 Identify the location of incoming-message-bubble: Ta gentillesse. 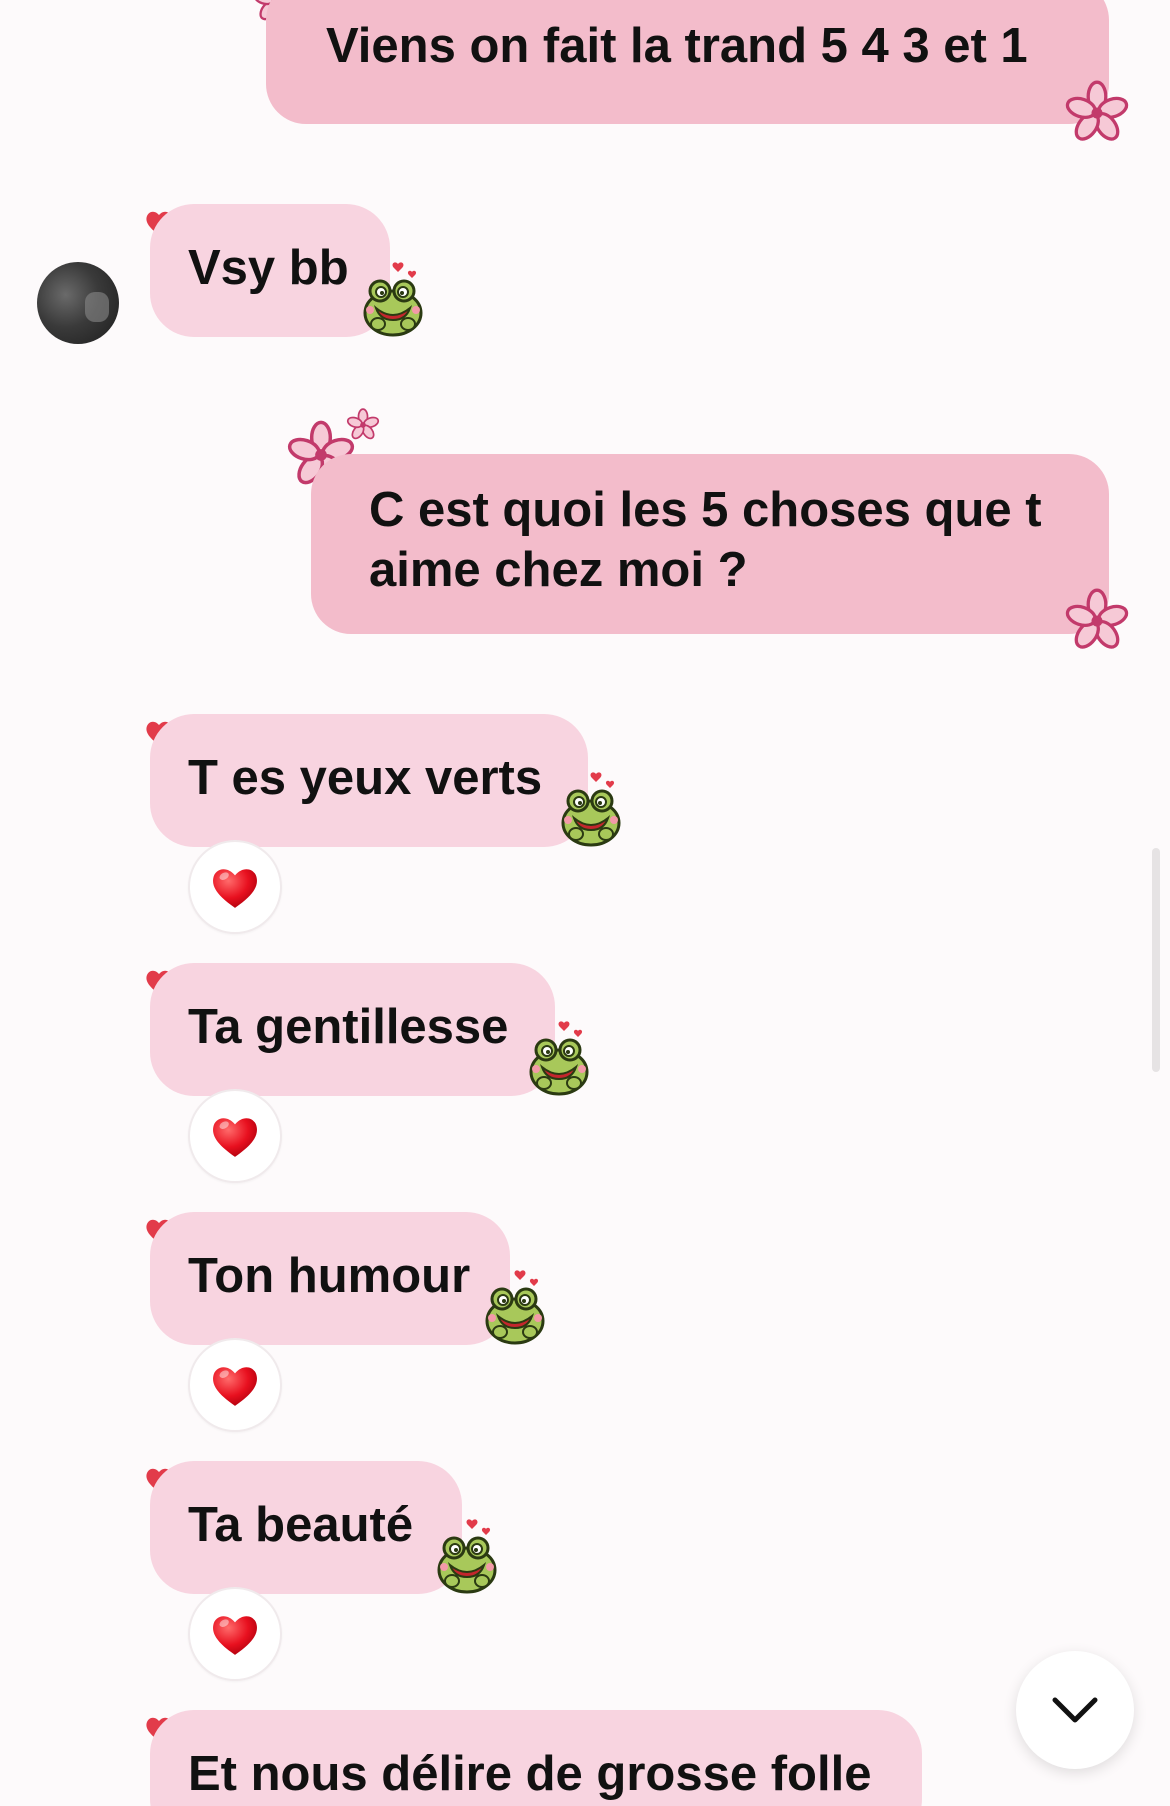
(352, 1029).